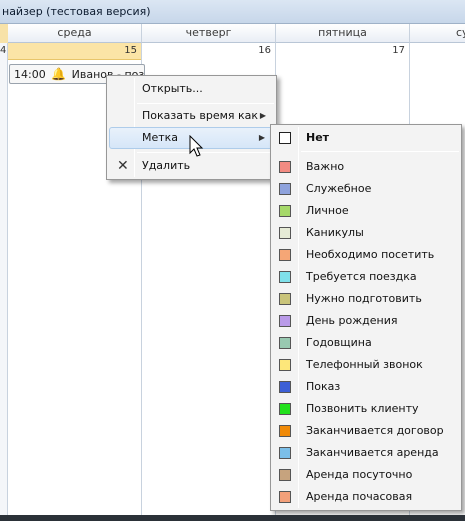  Describe the element at coordinates (130, 50) in the screenshot. I see `day-number: 15` at that location.